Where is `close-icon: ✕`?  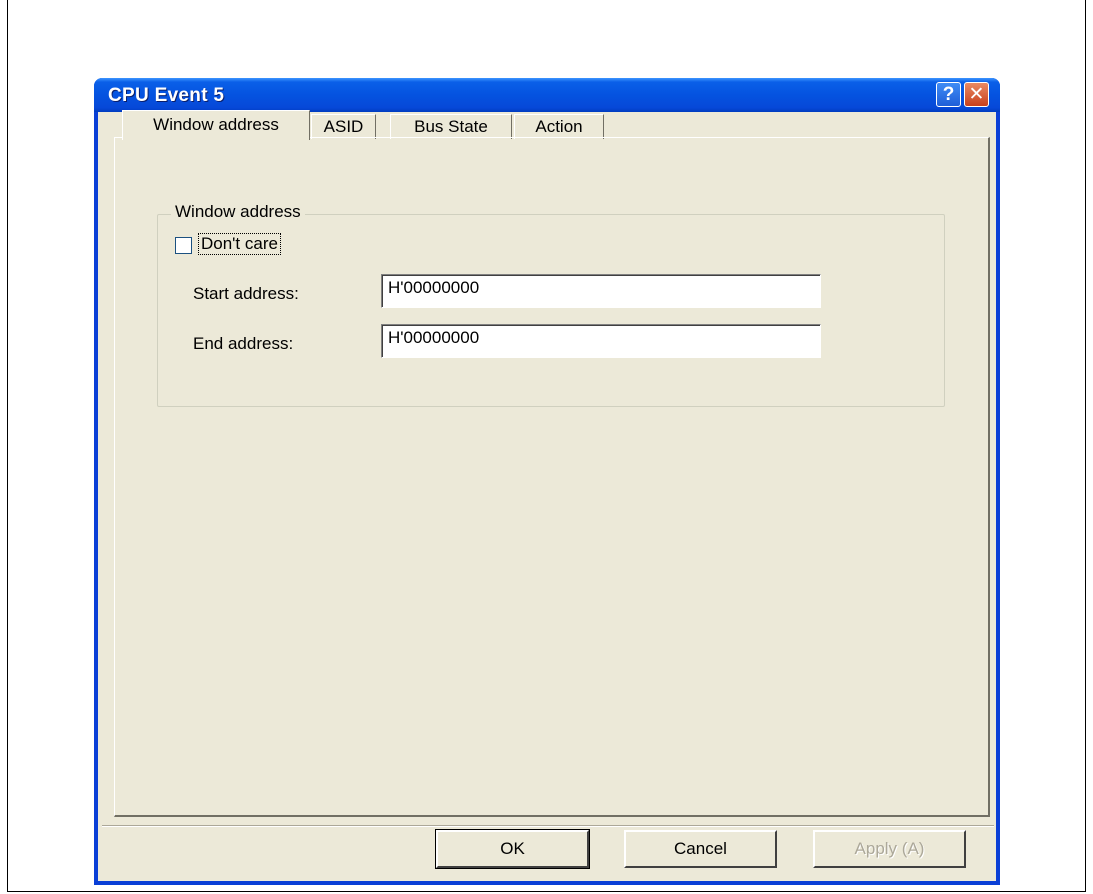
close-icon: ✕ is located at coordinates (976, 94).